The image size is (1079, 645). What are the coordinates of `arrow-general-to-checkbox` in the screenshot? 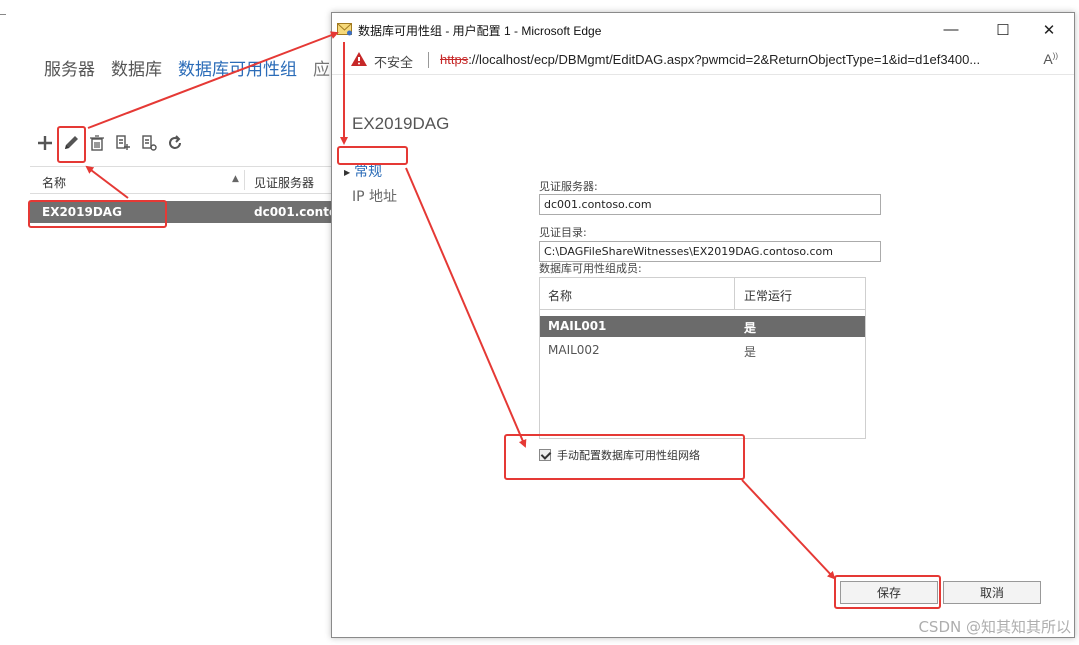 It's located at (466, 307).